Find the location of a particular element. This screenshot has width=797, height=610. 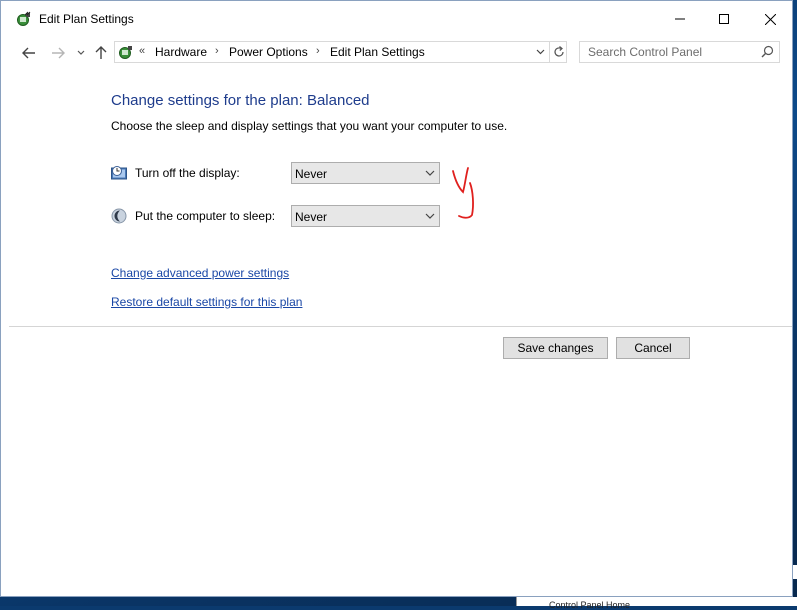

title-bar: Edit Plan Settings is located at coordinates (396, 19).